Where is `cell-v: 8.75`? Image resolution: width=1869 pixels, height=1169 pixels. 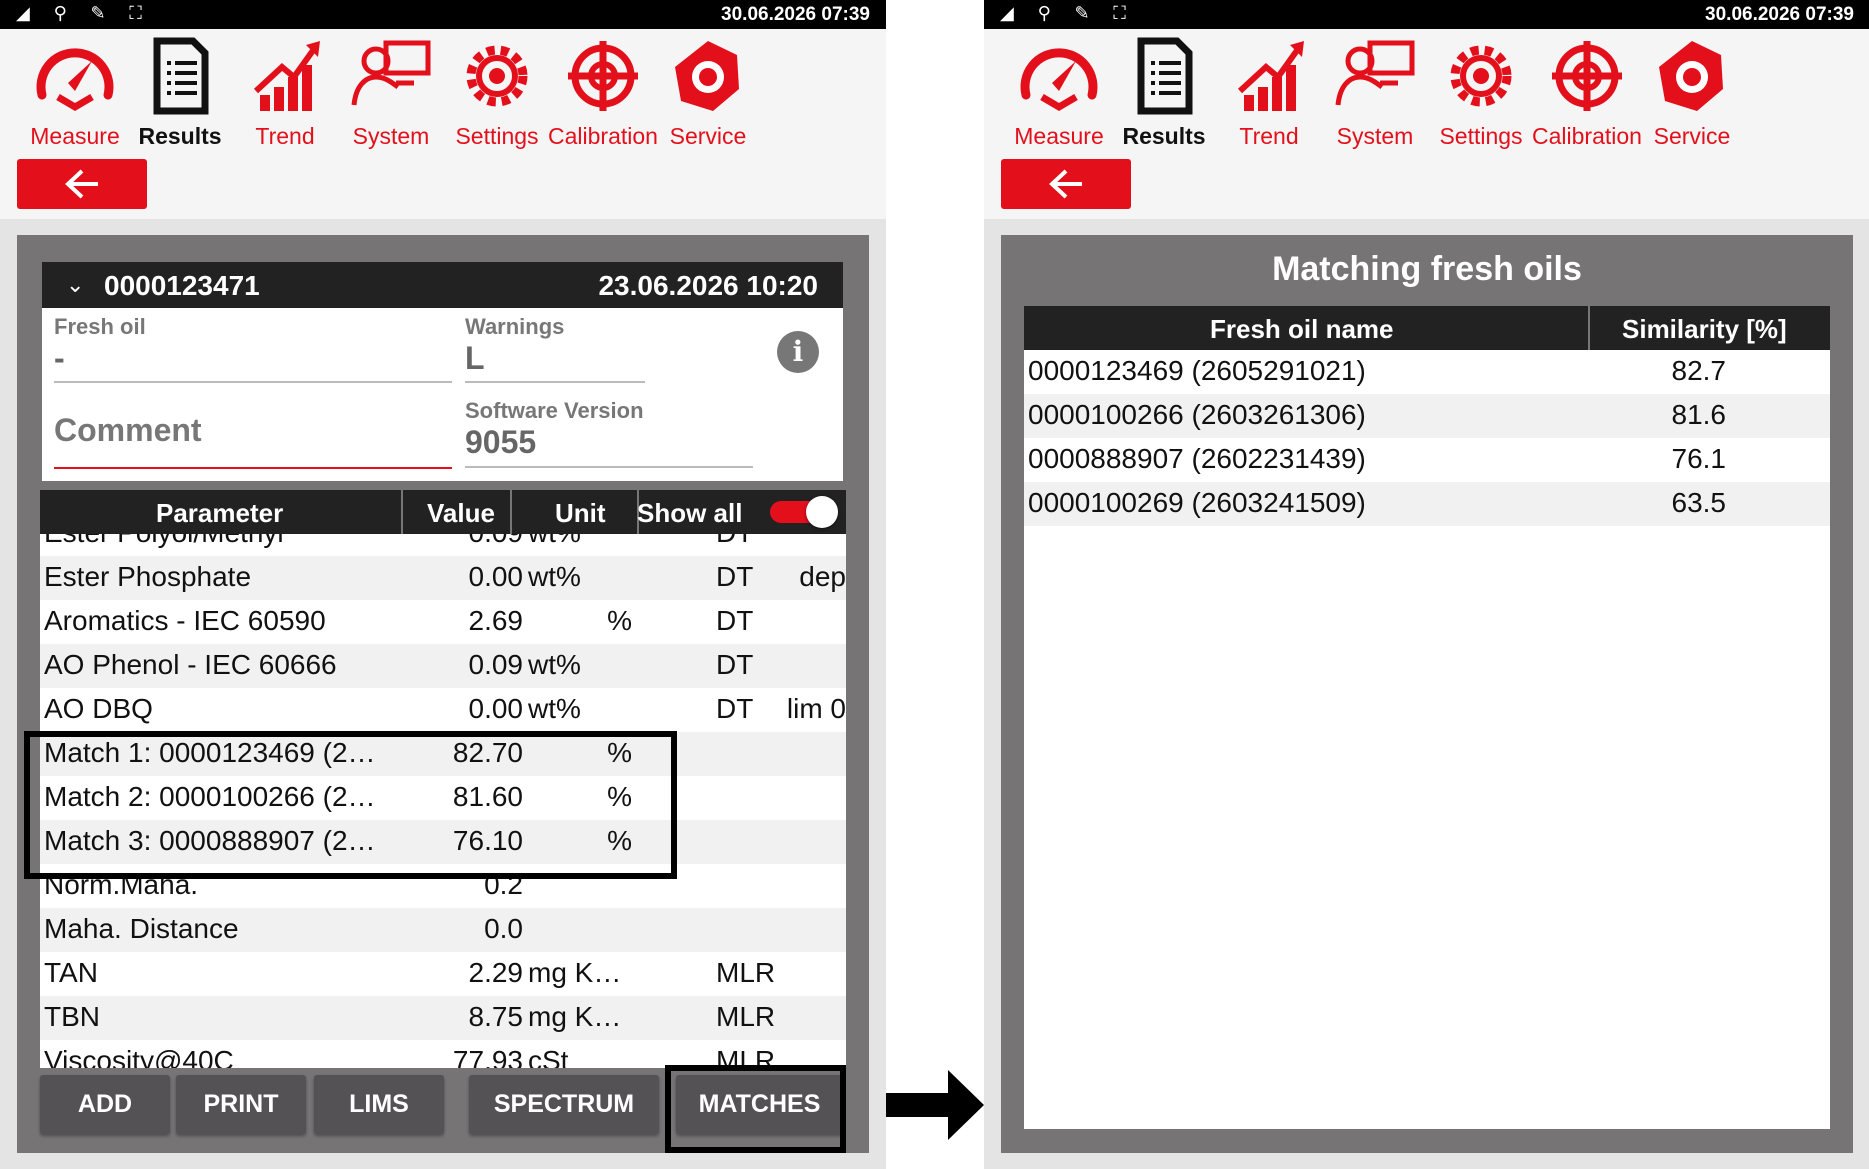
cell-v: 8.75 is located at coordinates (496, 1016).